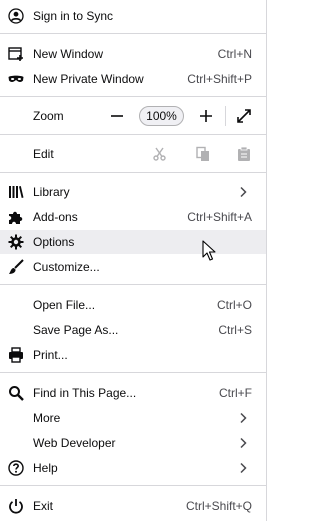 The height and width of the screenshot is (521, 320). I want to click on menu-item-web-developer: Web Developer, so click(133, 443).